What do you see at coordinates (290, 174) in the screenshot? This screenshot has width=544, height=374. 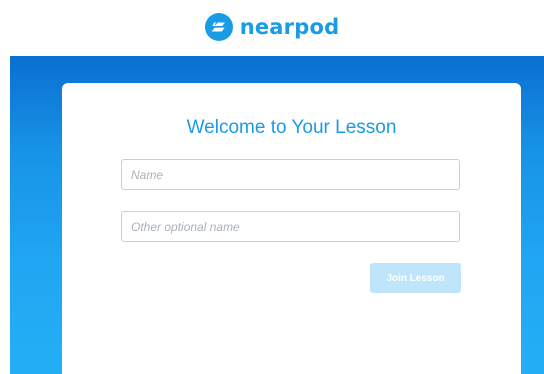 I see `name-input` at bounding box center [290, 174].